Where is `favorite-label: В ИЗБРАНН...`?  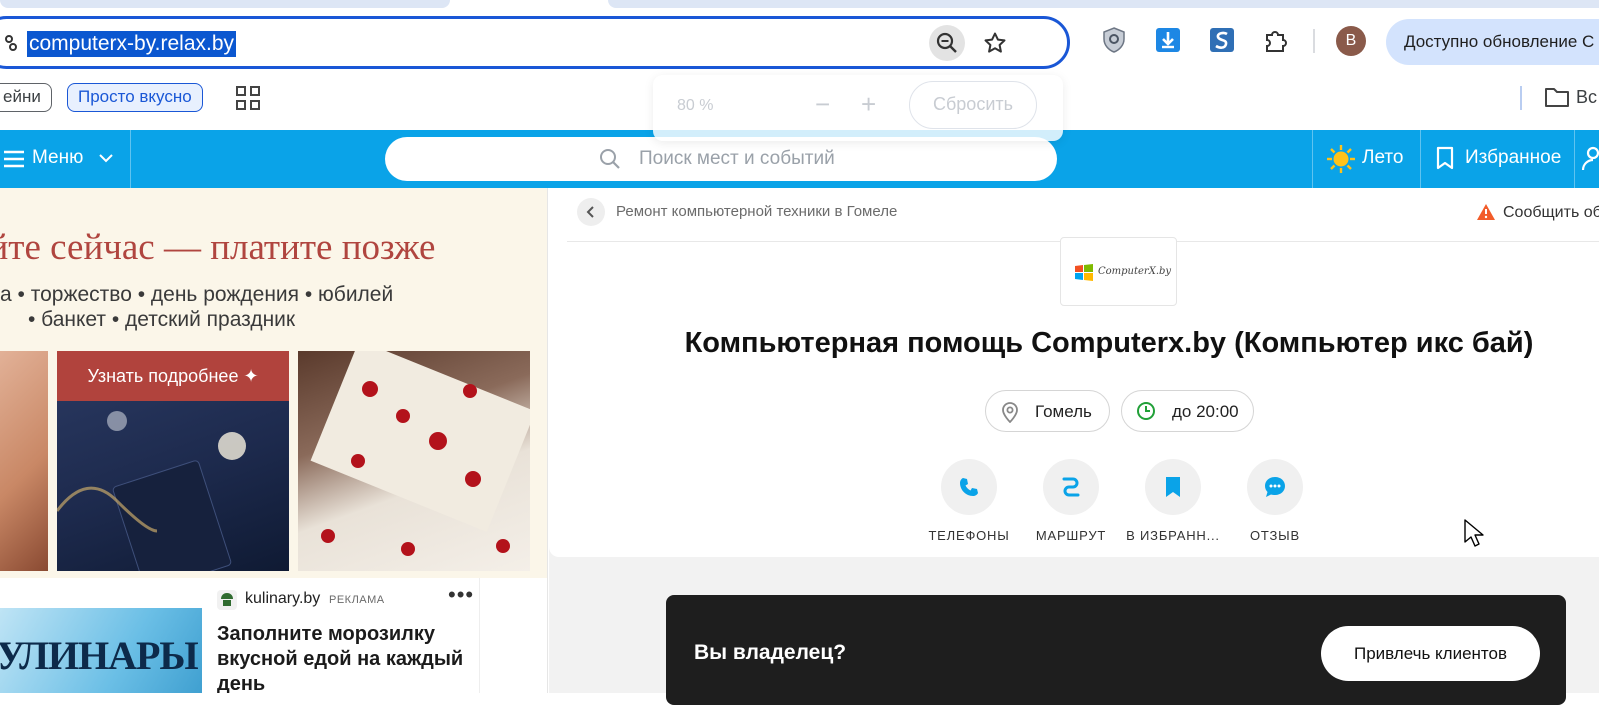
favorite-label: В ИЗБРАНН... is located at coordinates (1173, 535).